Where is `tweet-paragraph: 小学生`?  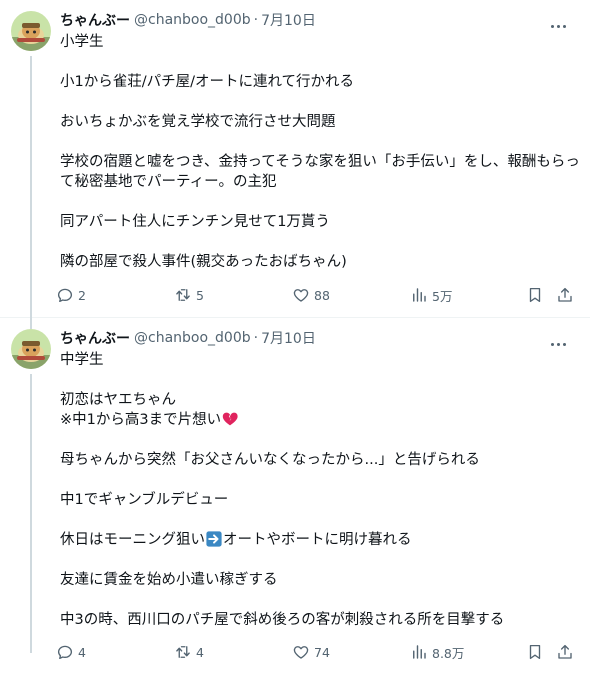 tweet-paragraph: 小学生 is located at coordinates (82, 42).